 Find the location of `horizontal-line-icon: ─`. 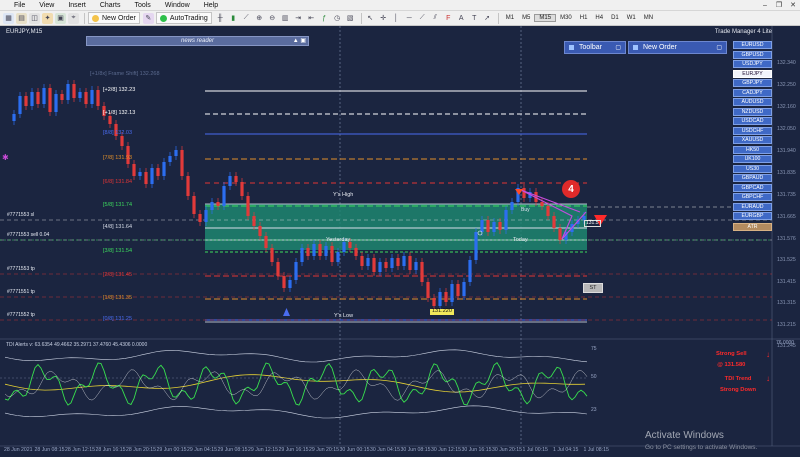

horizontal-line-icon: ─ is located at coordinates (409, 18).